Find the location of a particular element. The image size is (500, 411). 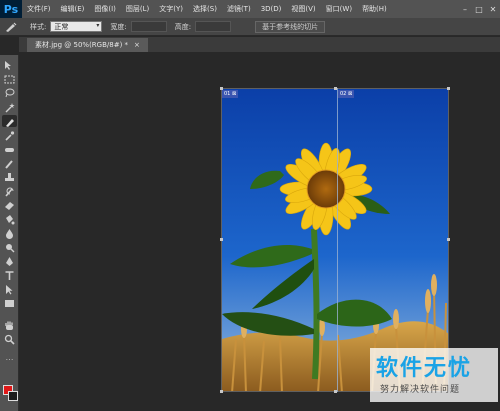

watermark-title: 软件无忧 is located at coordinates (424, 368).